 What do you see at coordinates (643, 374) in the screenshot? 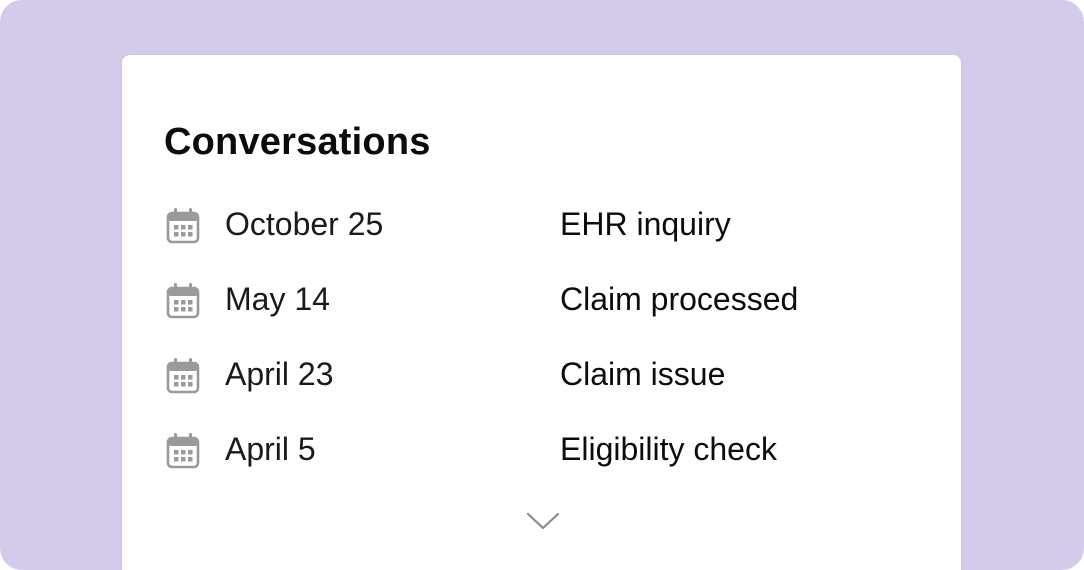
I see `conversation-topic: Claim issue` at bounding box center [643, 374].